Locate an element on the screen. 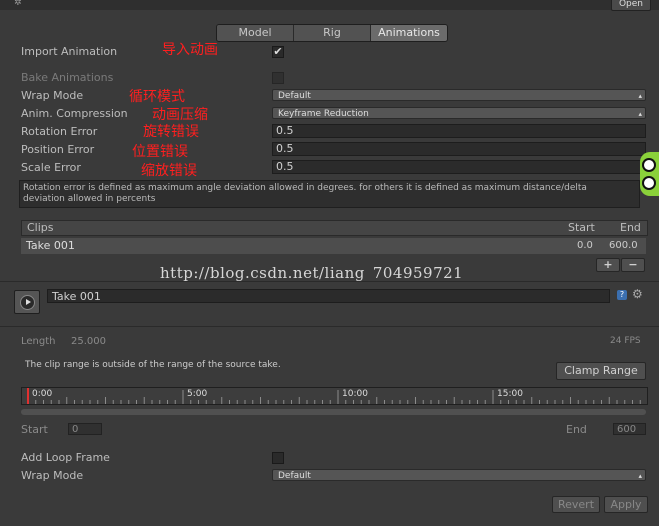 This screenshot has height=526, width=659. scale-error-field: 0.5 is located at coordinates (459, 167).